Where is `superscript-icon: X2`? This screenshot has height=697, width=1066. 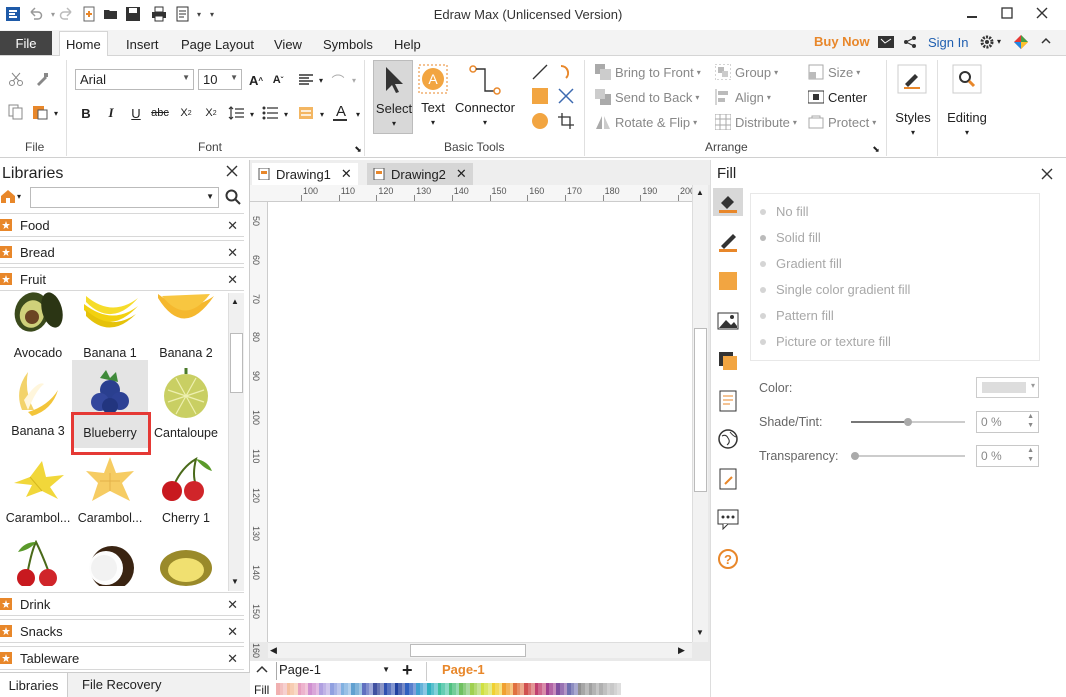 superscript-icon: X2 is located at coordinates (211, 113).